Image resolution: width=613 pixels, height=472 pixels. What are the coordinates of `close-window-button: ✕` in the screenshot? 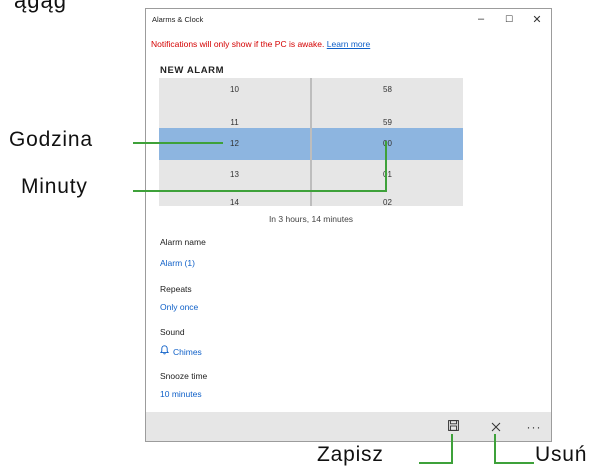 It's located at (537, 19).